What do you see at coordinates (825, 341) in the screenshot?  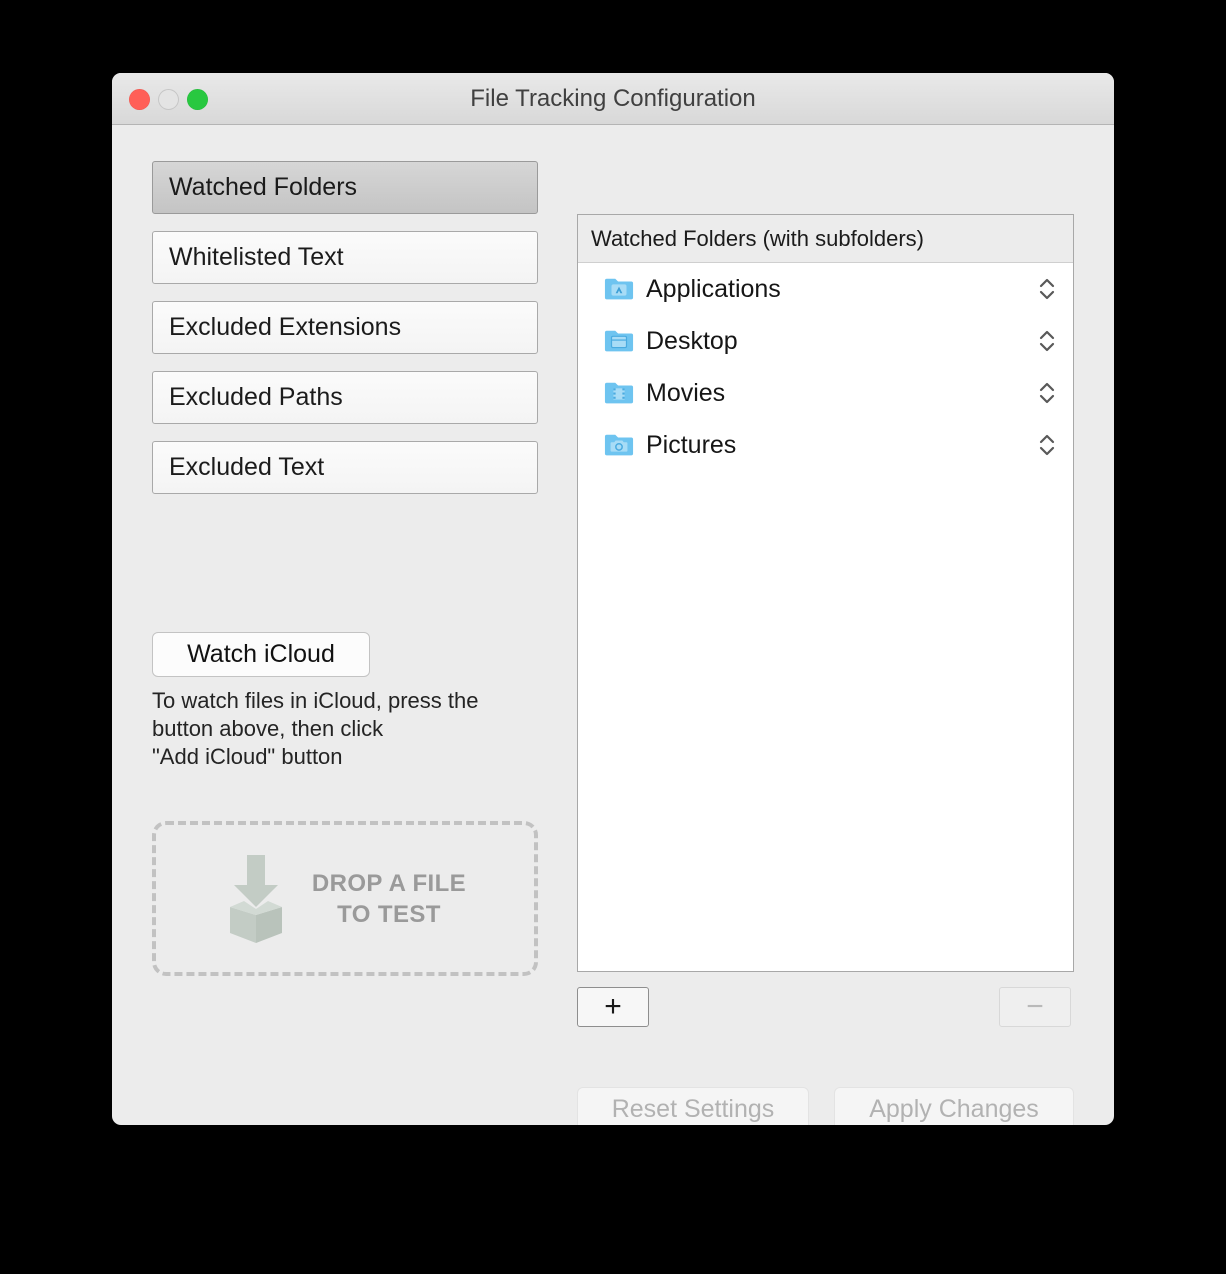 I see `table-row: Desktop` at bounding box center [825, 341].